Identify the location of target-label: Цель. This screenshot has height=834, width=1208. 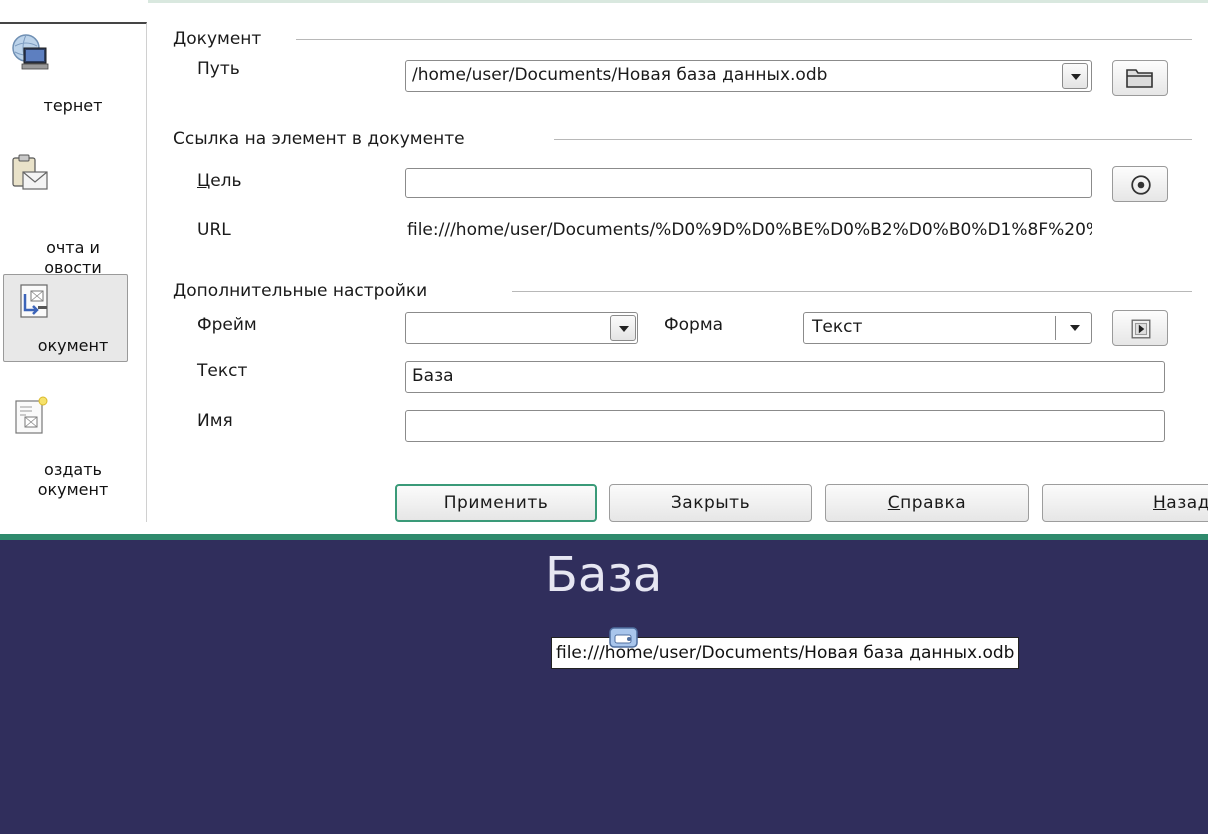
(219, 181).